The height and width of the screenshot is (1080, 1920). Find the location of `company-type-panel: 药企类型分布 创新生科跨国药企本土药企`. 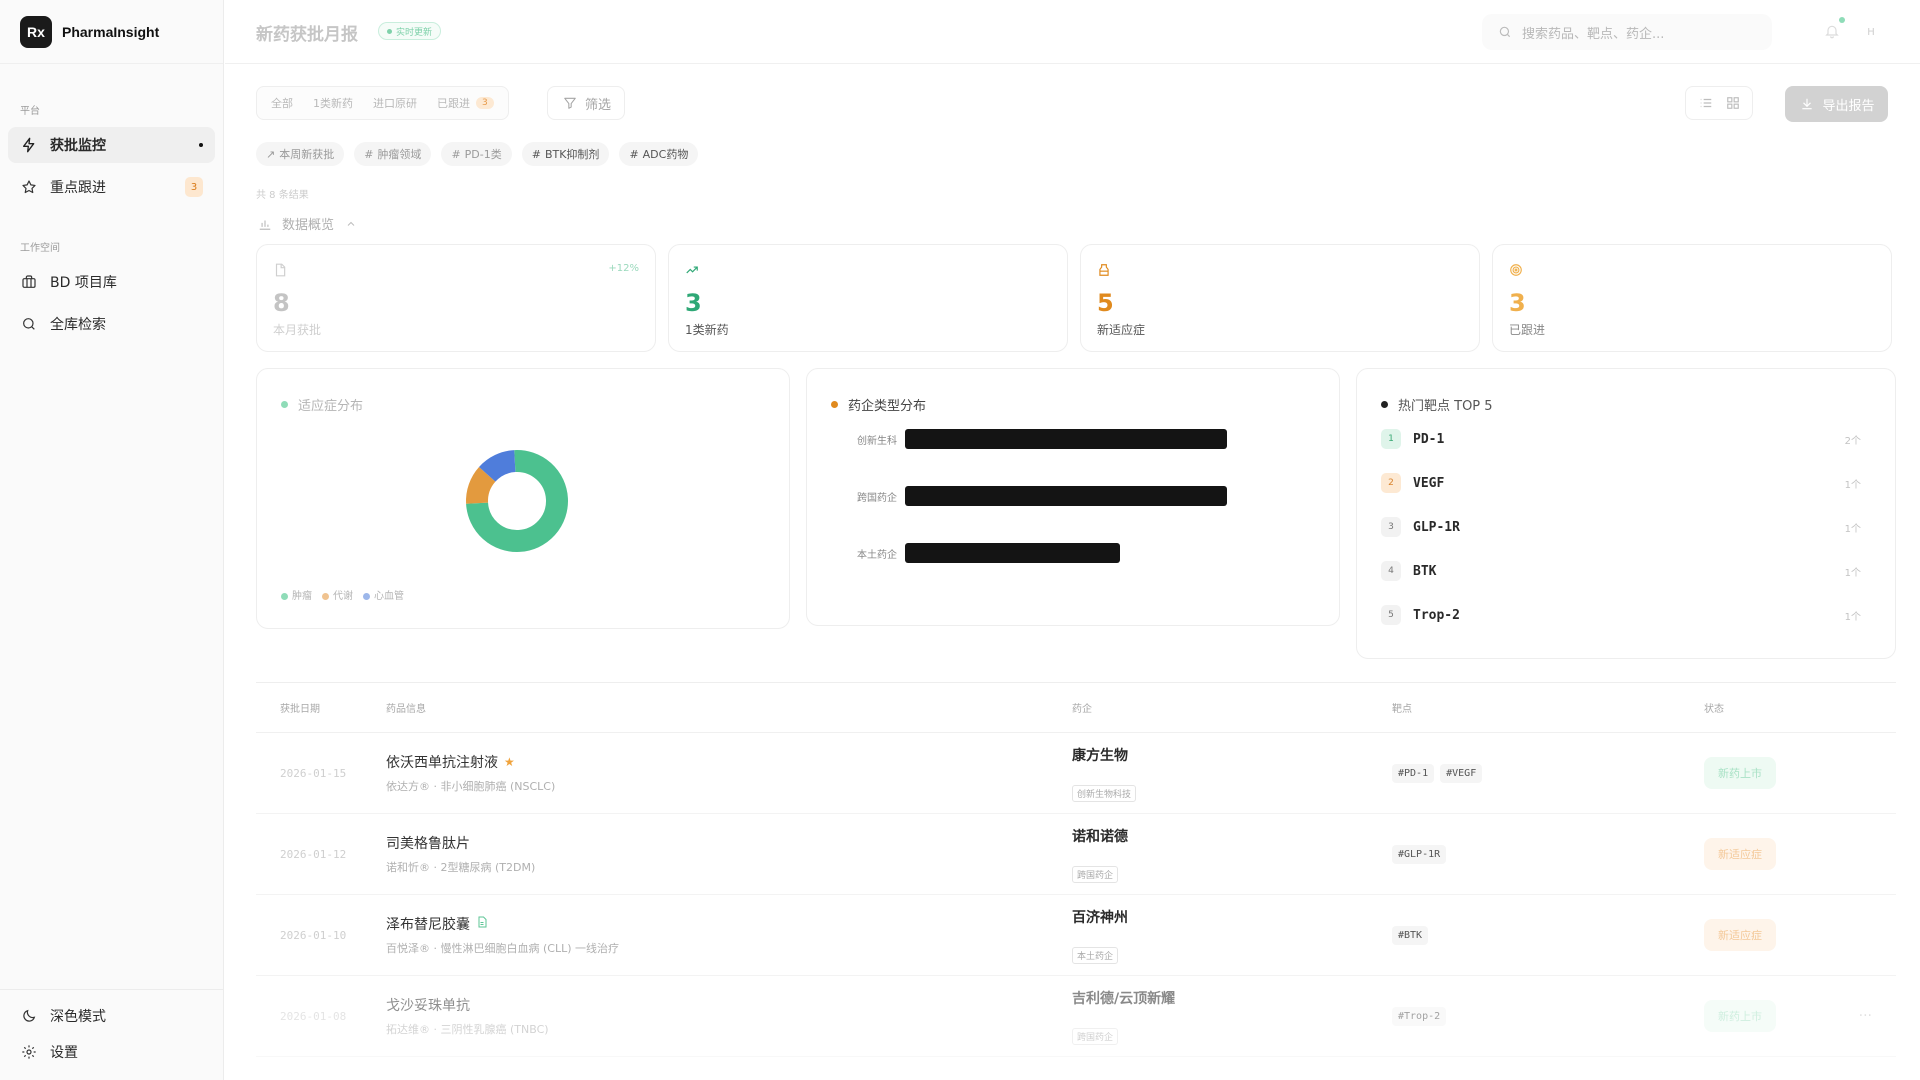

company-type-panel: 药企类型分布 创新生科跨国药企本土药企 is located at coordinates (1073, 497).